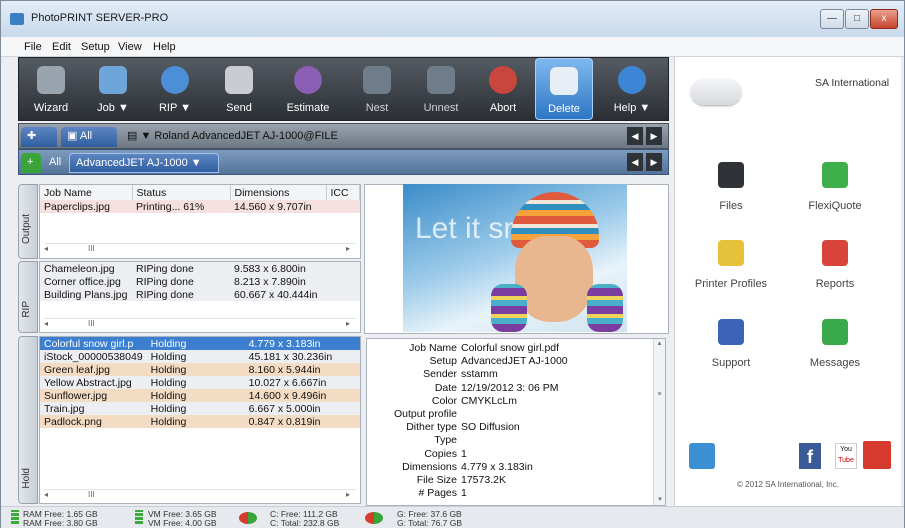 This screenshot has height=528, width=905. I want to click on close-button: x, so click(884, 19).